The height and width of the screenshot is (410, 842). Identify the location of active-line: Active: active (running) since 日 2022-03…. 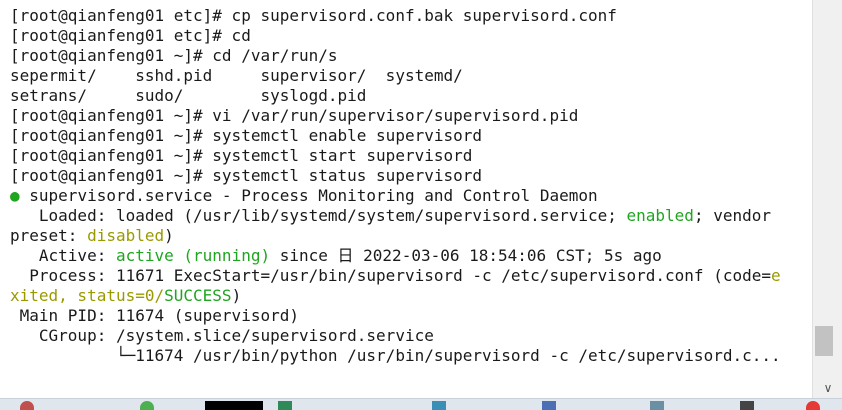
(336, 256).